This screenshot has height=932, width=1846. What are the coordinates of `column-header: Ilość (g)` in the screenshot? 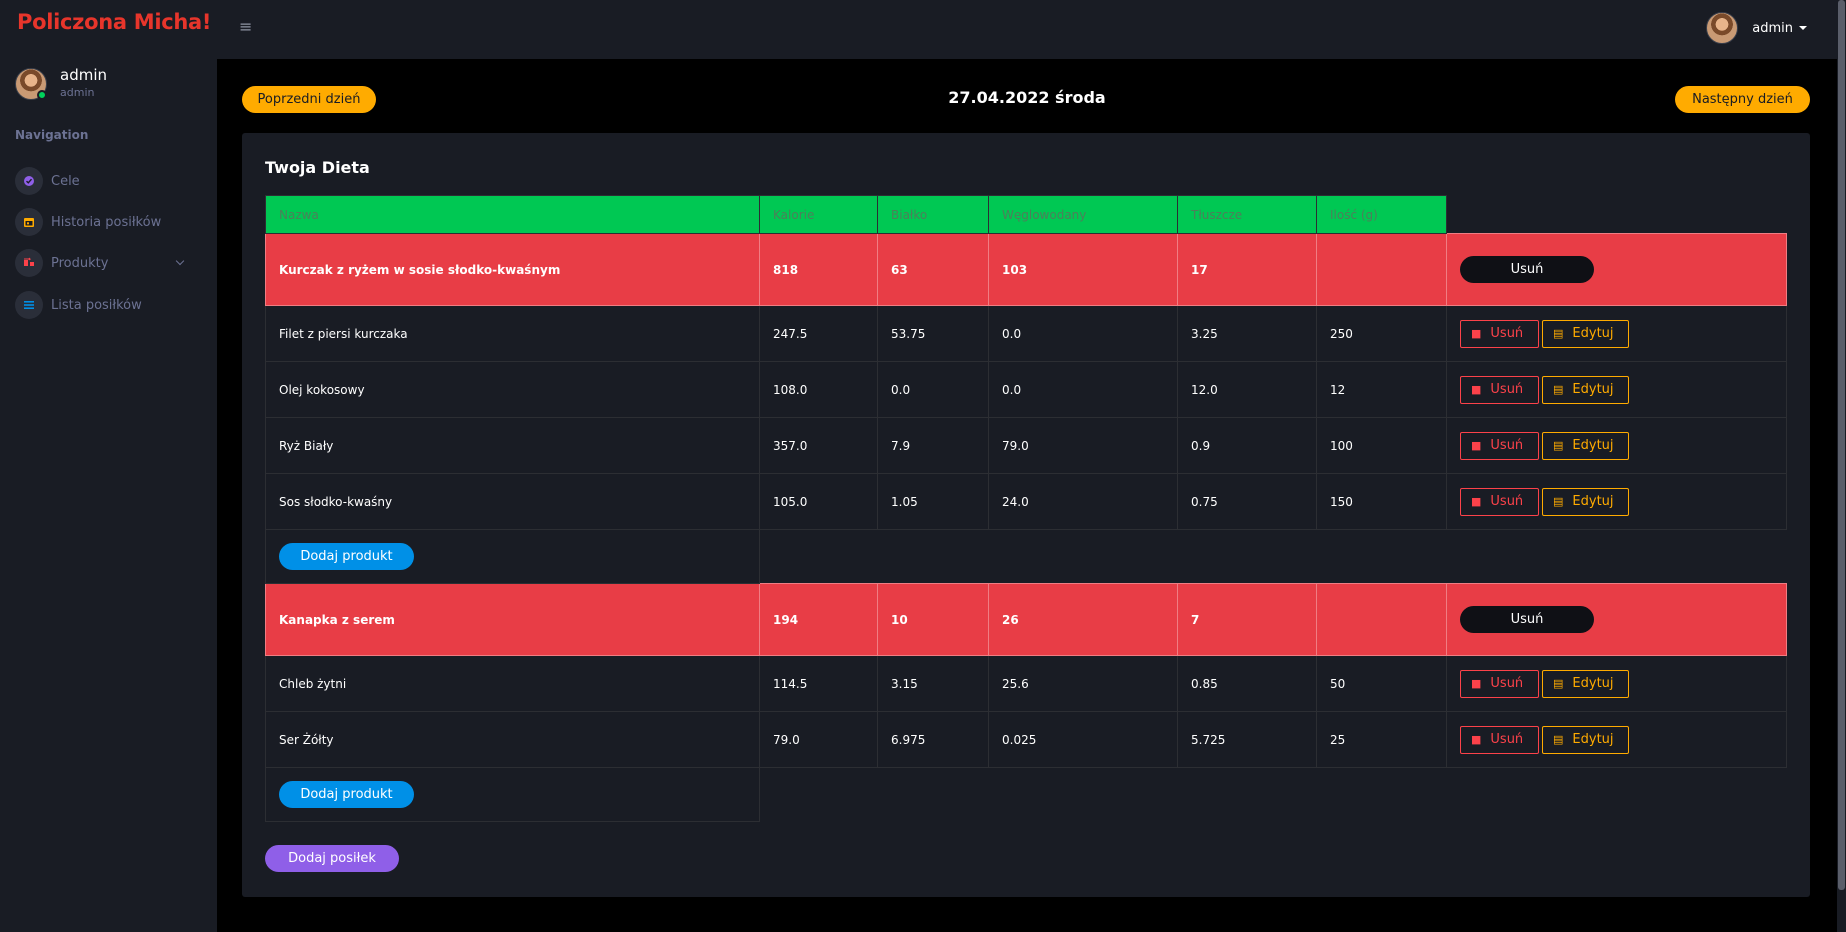 It's located at (1381, 214).